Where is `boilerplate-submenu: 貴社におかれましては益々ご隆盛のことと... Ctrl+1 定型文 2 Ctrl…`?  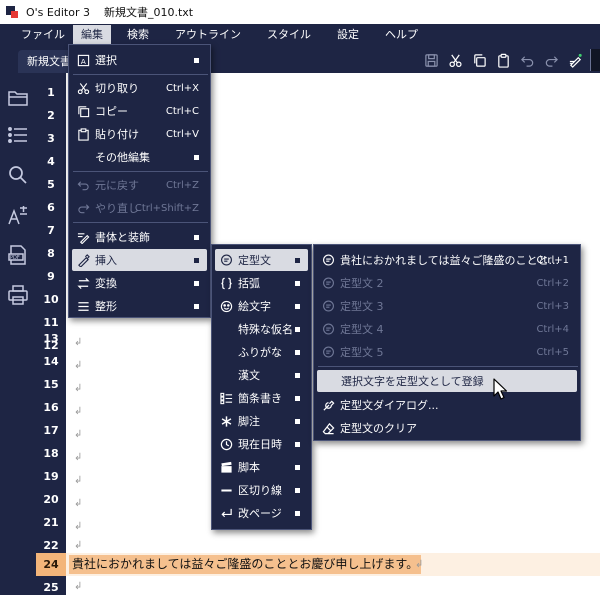 boilerplate-submenu: 貴社におかれましては益々ご隆盛のことと... Ctrl+1 定型文 2 Ctrl… is located at coordinates (447, 342).